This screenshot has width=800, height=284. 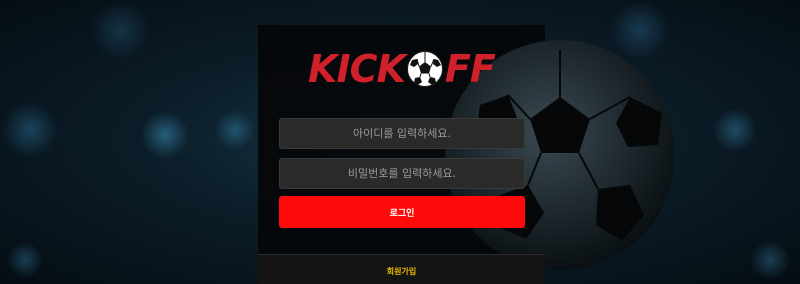 What do you see at coordinates (402, 173) in the screenshot?
I see `password-input` at bounding box center [402, 173].